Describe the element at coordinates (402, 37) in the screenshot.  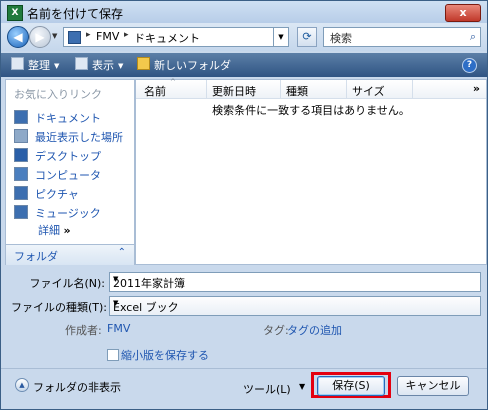
I see `search-input: 検索 ⌕` at that location.